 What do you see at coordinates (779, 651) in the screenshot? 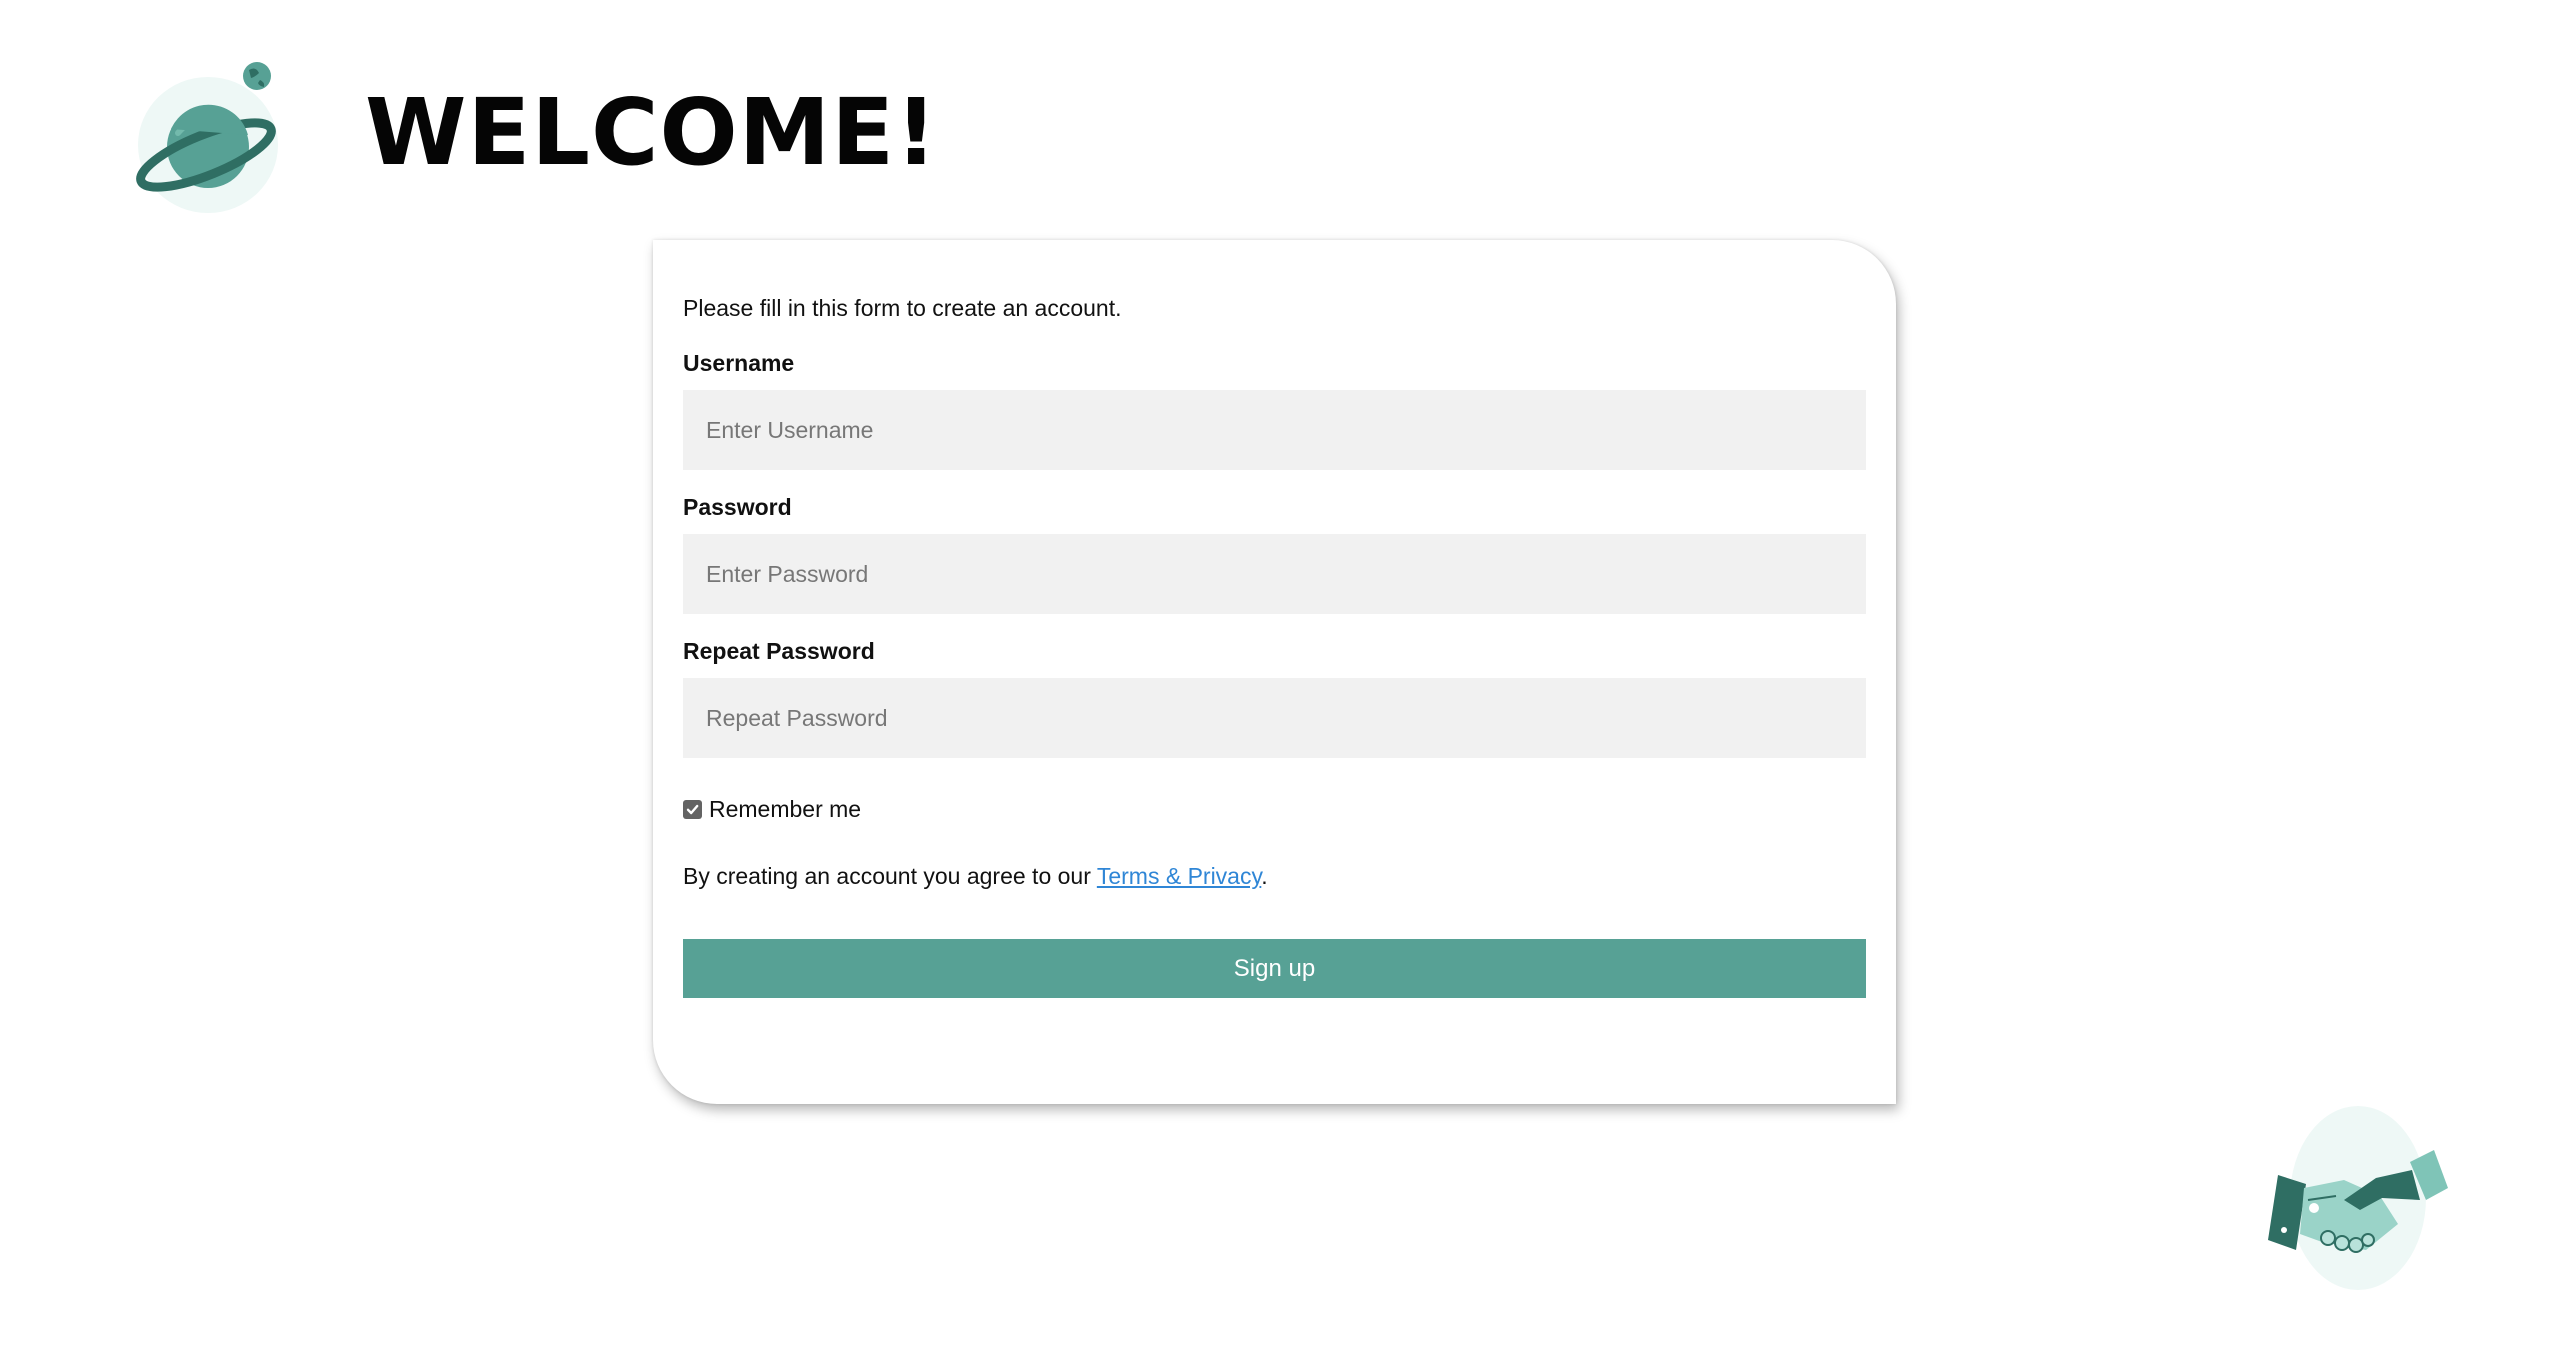
I see `repeat-password-label: Repeat Password` at bounding box center [779, 651].